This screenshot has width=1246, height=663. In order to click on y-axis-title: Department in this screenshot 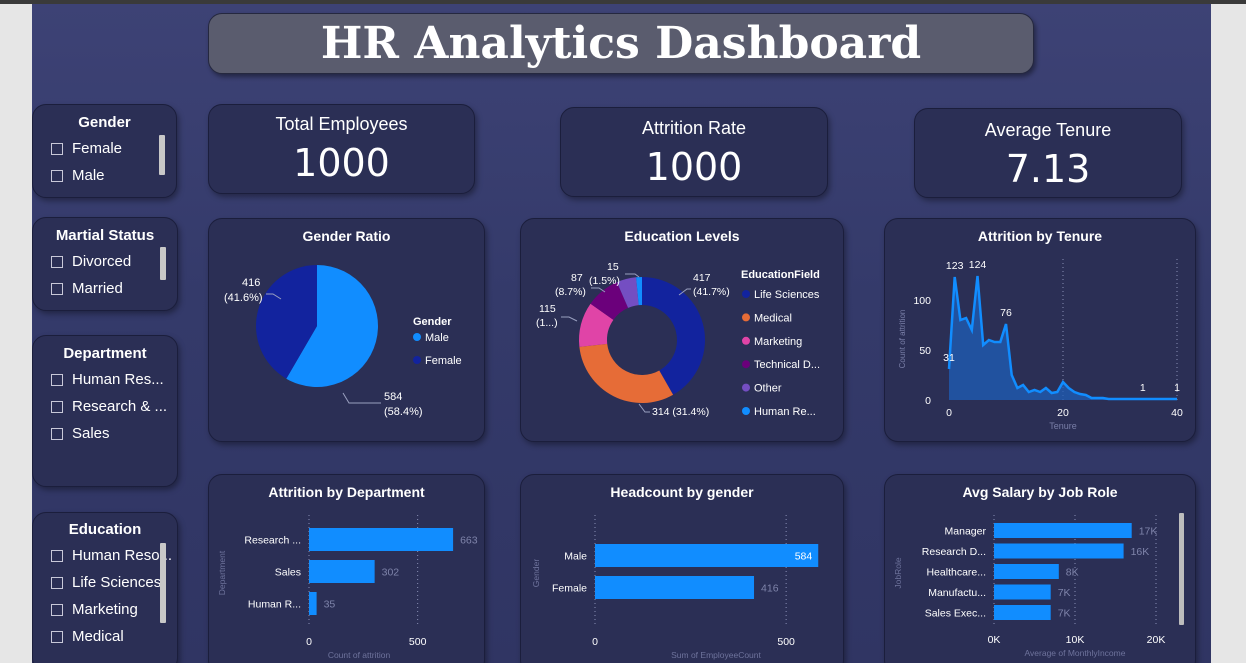, I will do `click(222, 572)`.